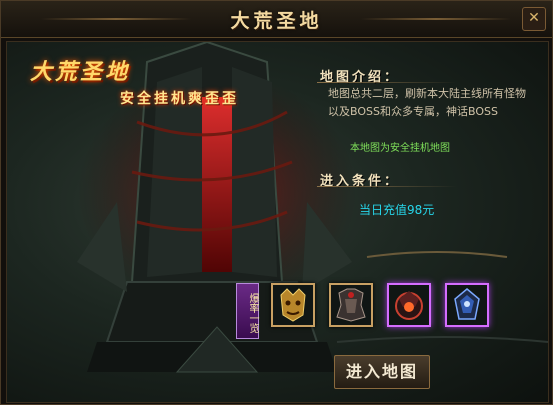 This screenshot has height=405, width=553. I want to click on close-button: ✕, so click(534, 19).